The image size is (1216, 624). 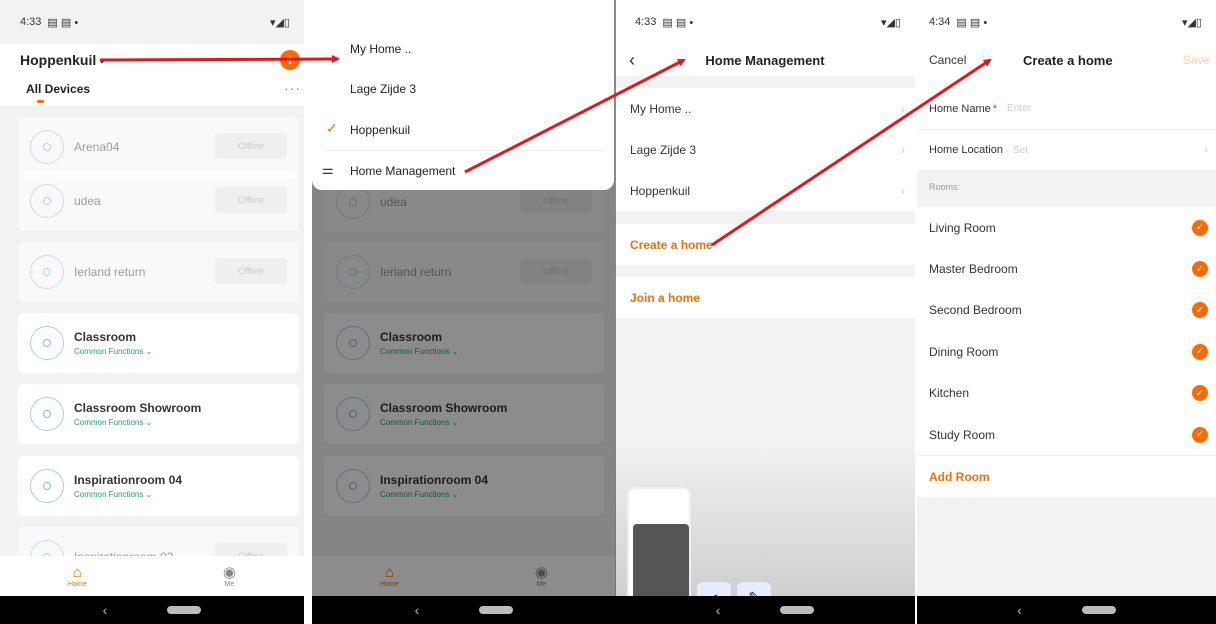 I want to click on device-name: Classroom Showroom, so click(x=138, y=408).